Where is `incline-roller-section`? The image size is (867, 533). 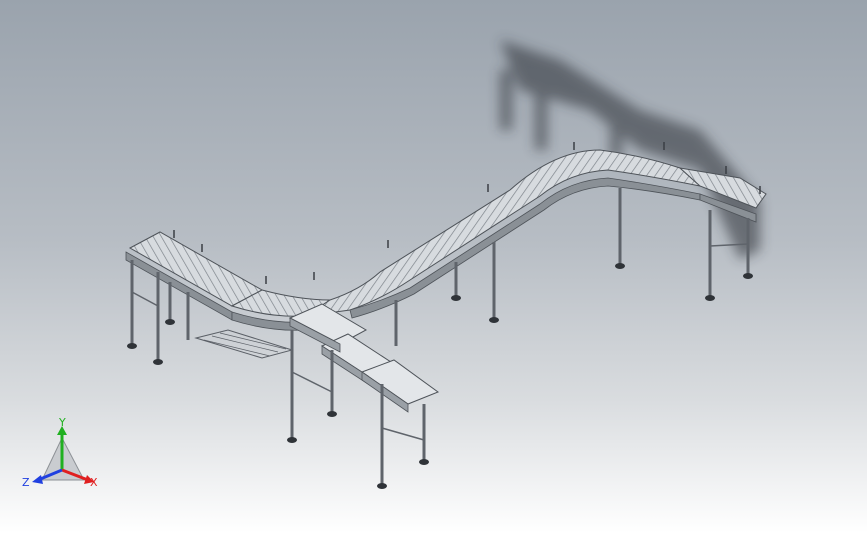
incline-roller-section is located at coordinates (503, 234).